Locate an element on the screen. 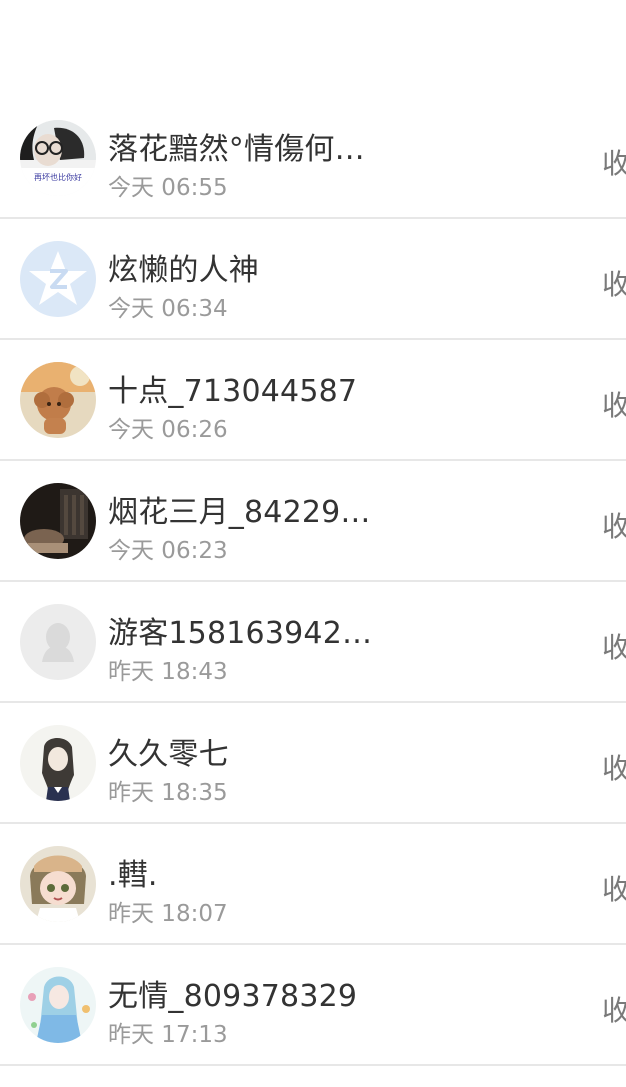  list-item: 烟花三月_84229… 今天 06:23 收 is located at coordinates (313, 521).